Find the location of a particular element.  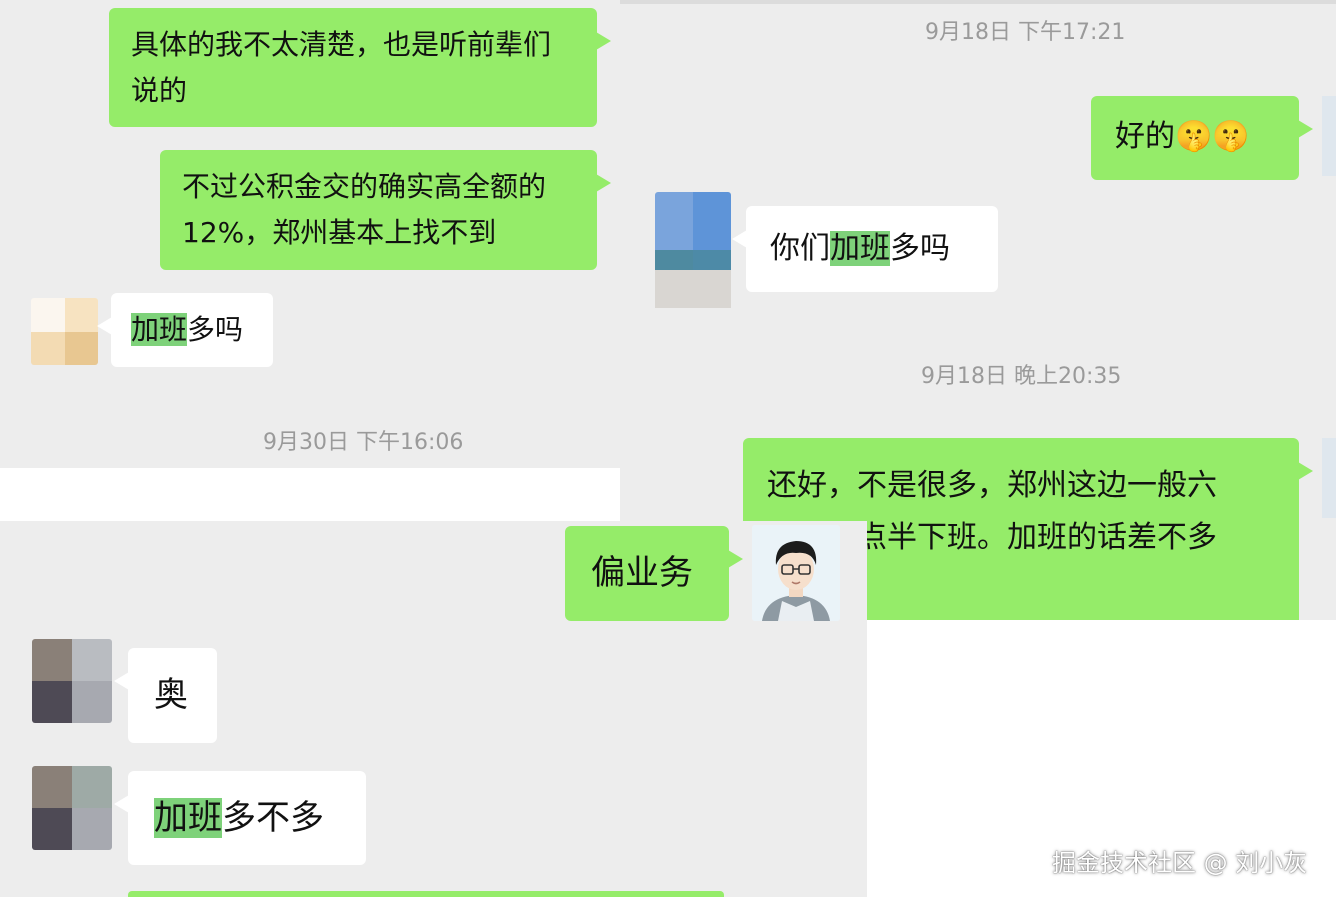

timestamp: 9月18日 下午17:21 is located at coordinates (1025, 32).